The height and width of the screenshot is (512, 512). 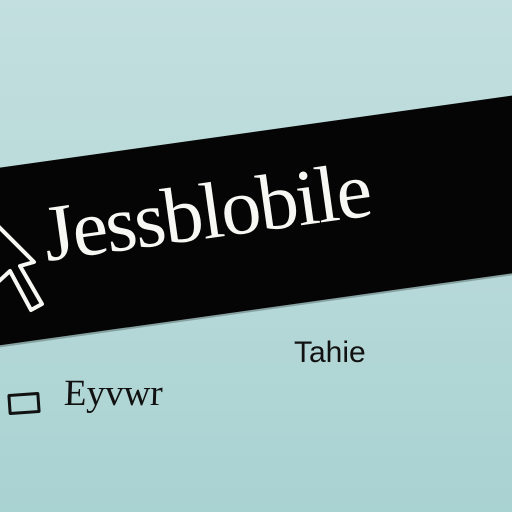 What do you see at coordinates (22, 268) in the screenshot?
I see `cursor-arrow-icon` at bounding box center [22, 268].